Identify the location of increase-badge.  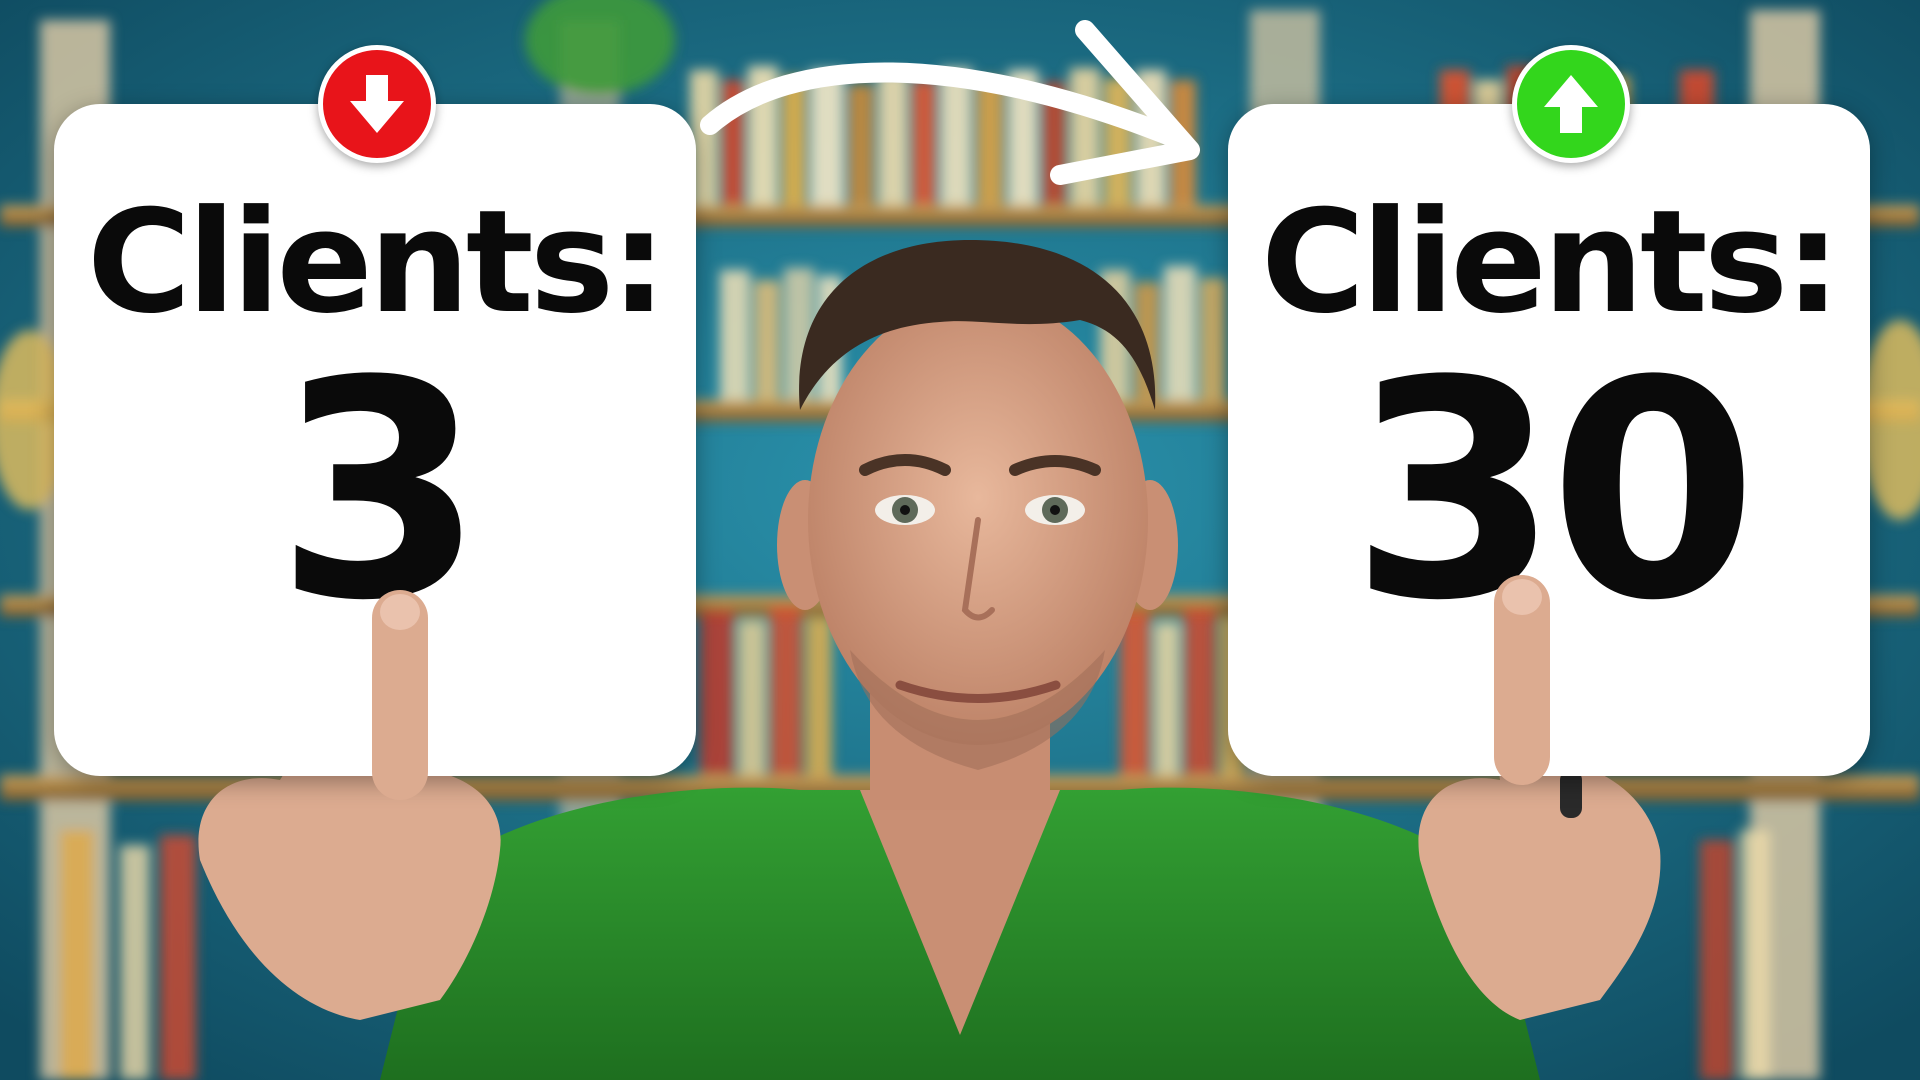
(1571, 104).